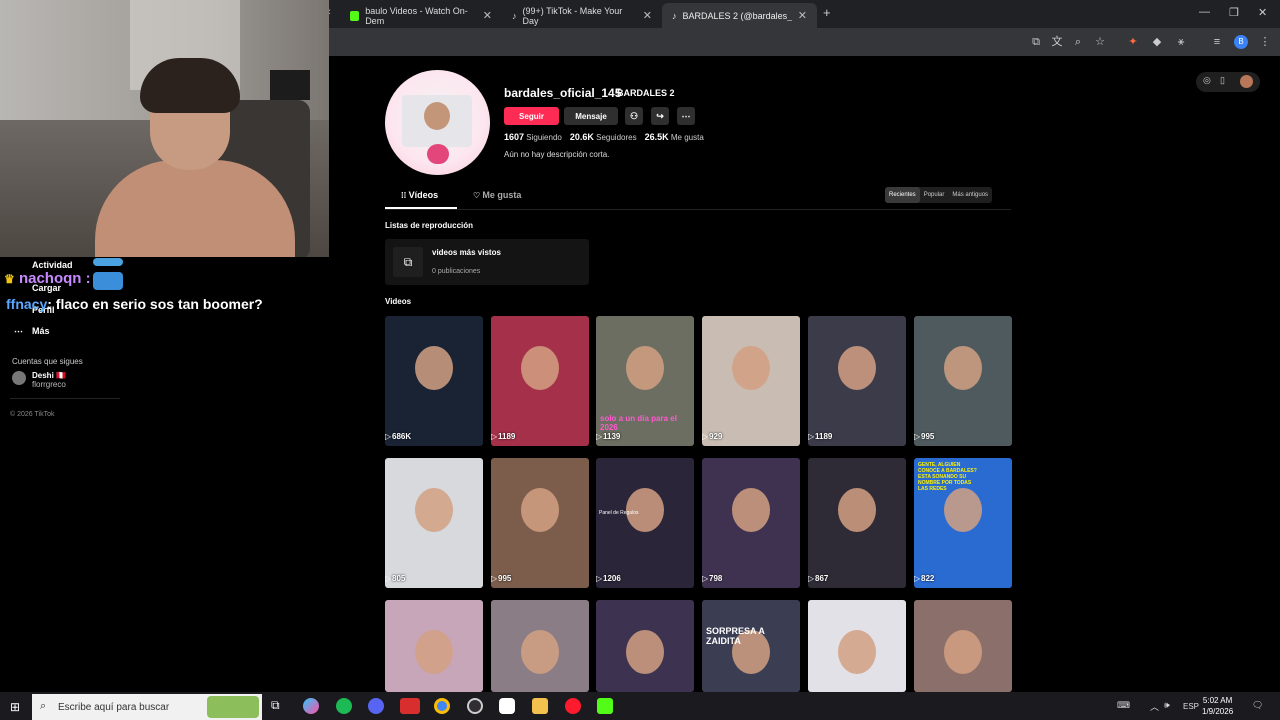 The width and height of the screenshot is (1280, 720). What do you see at coordinates (376, 706) in the screenshot?
I see `discord-icon` at bounding box center [376, 706].